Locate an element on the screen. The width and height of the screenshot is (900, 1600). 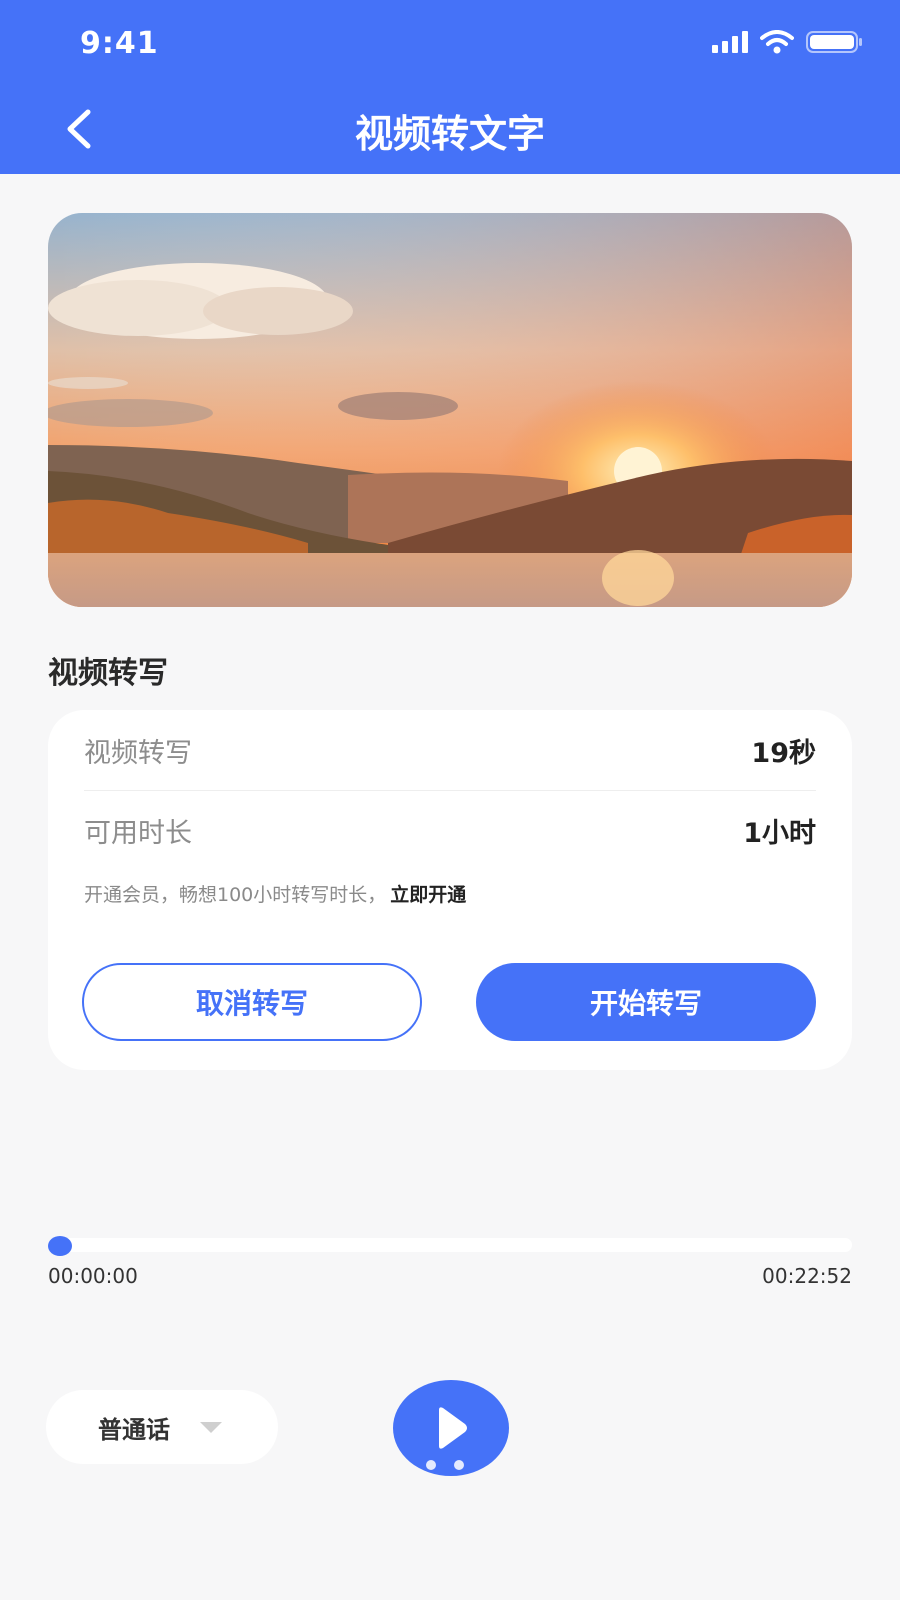
language-selector: 普通话 is located at coordinates (162, 1427).